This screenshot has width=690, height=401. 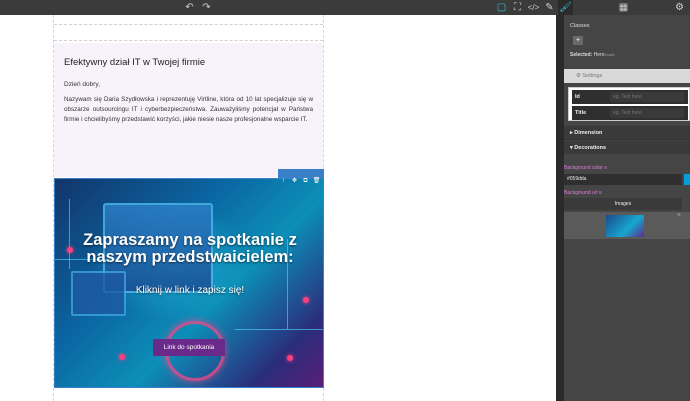 I want to click on title-input, so click(x=647, y=113).